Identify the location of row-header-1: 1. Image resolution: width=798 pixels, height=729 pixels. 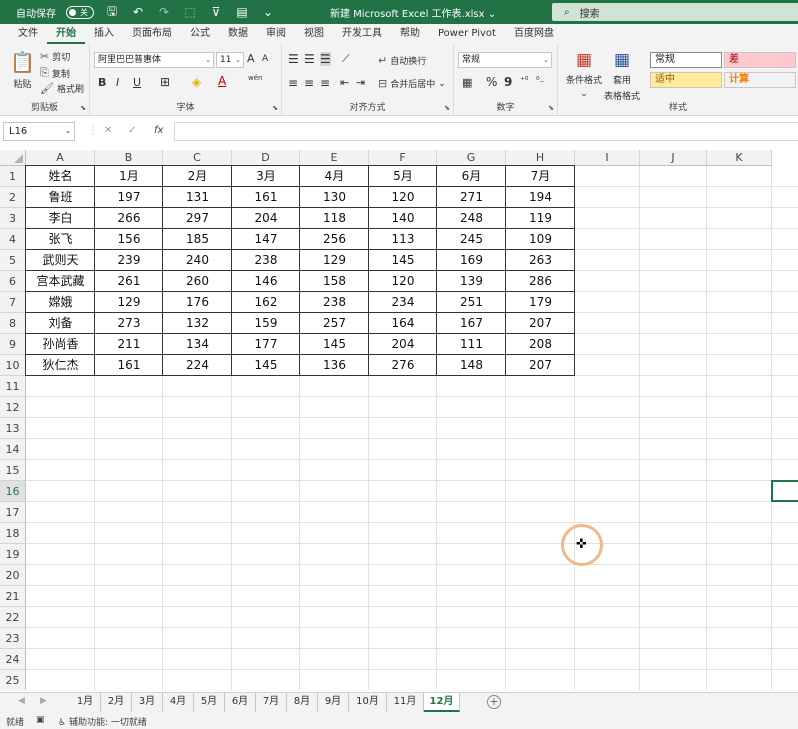
(13, 176).